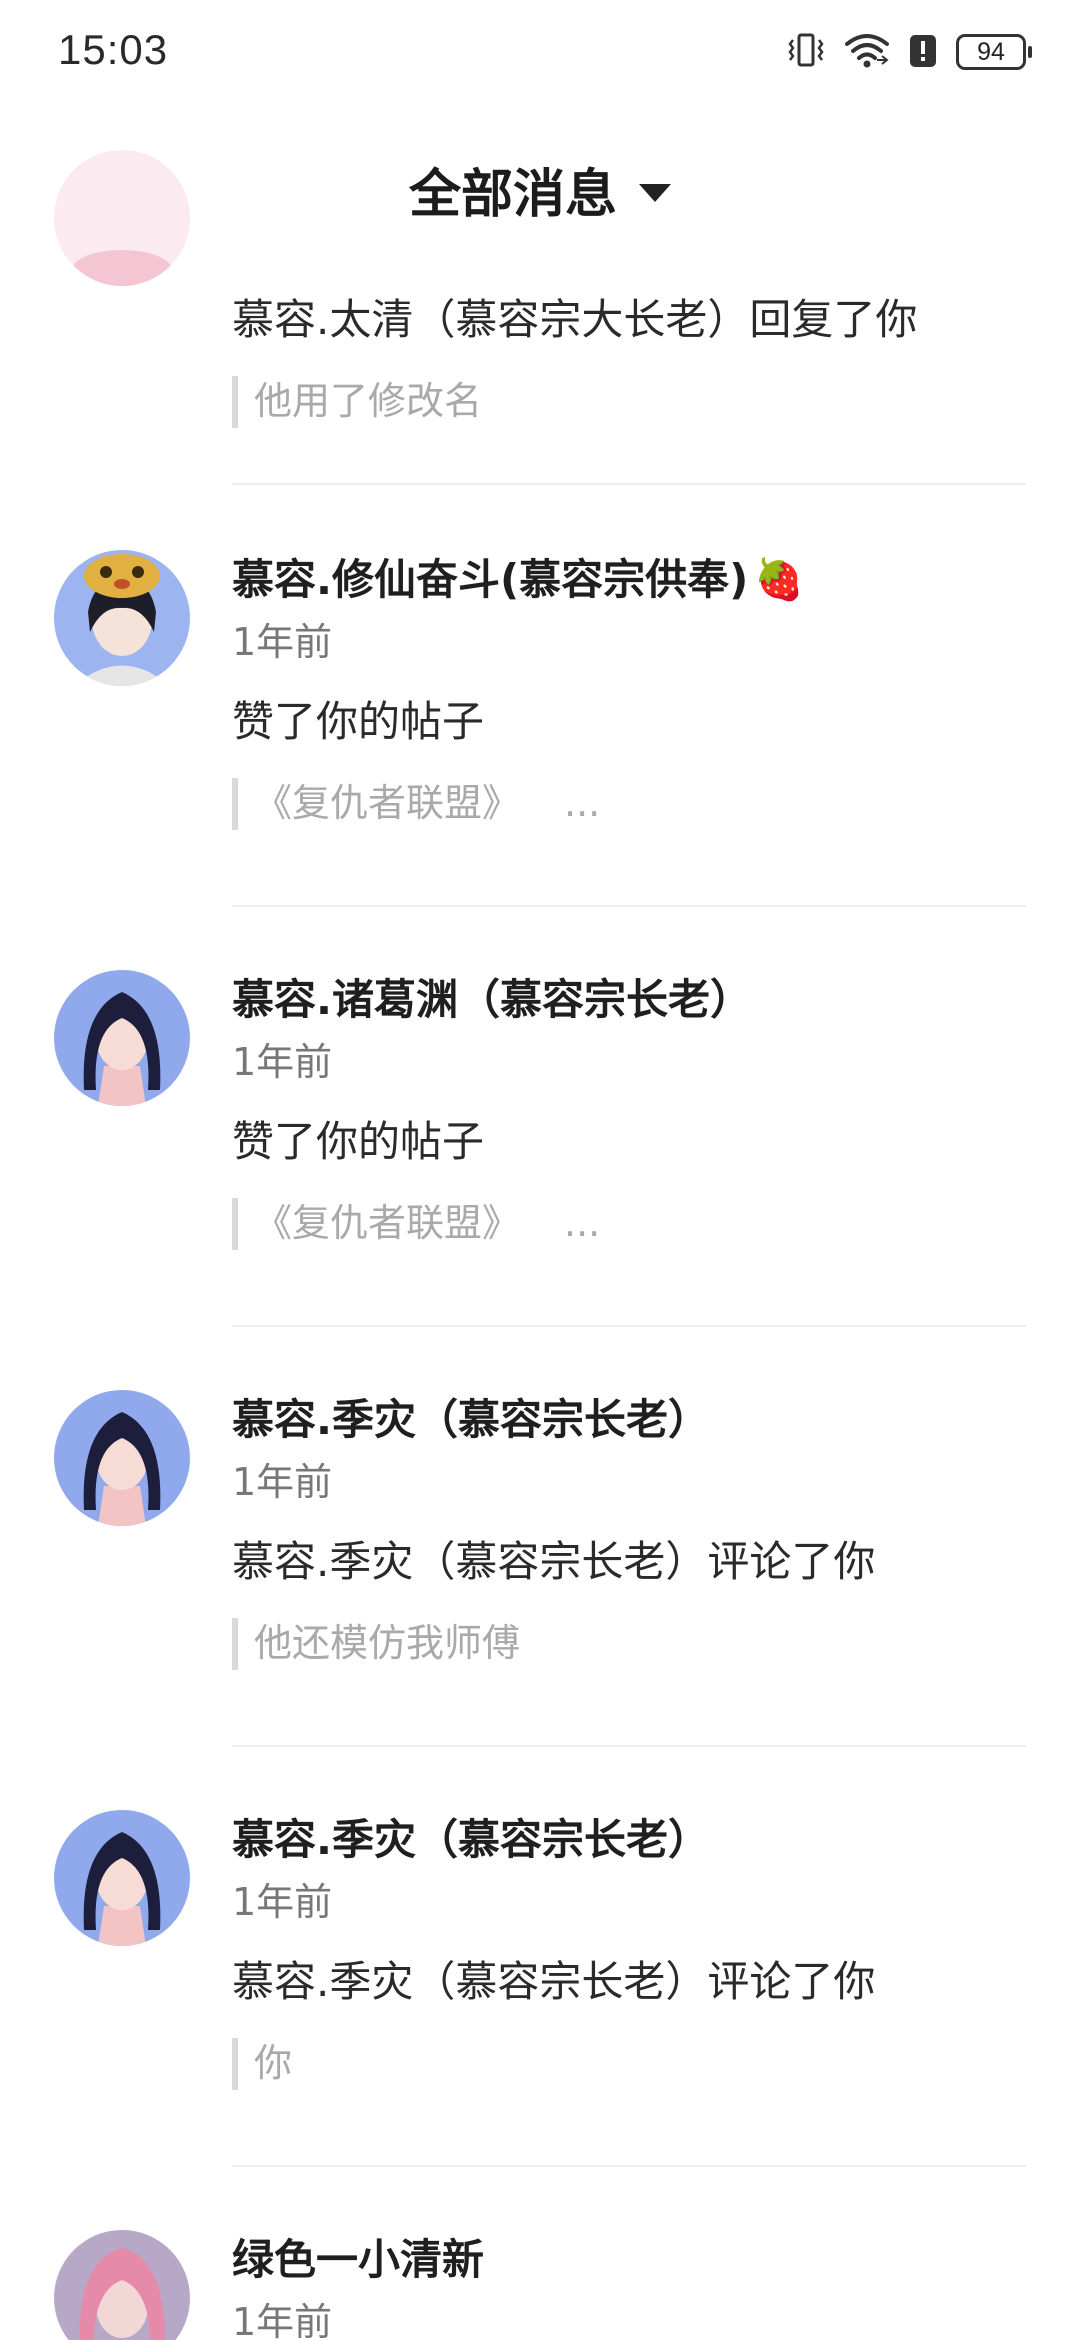 This screenshot has height=2340, width=1080. I want to click on sender-name: 慕容.修仙奋斗(慕容宗供奉) 🍓, so click(629, 580).